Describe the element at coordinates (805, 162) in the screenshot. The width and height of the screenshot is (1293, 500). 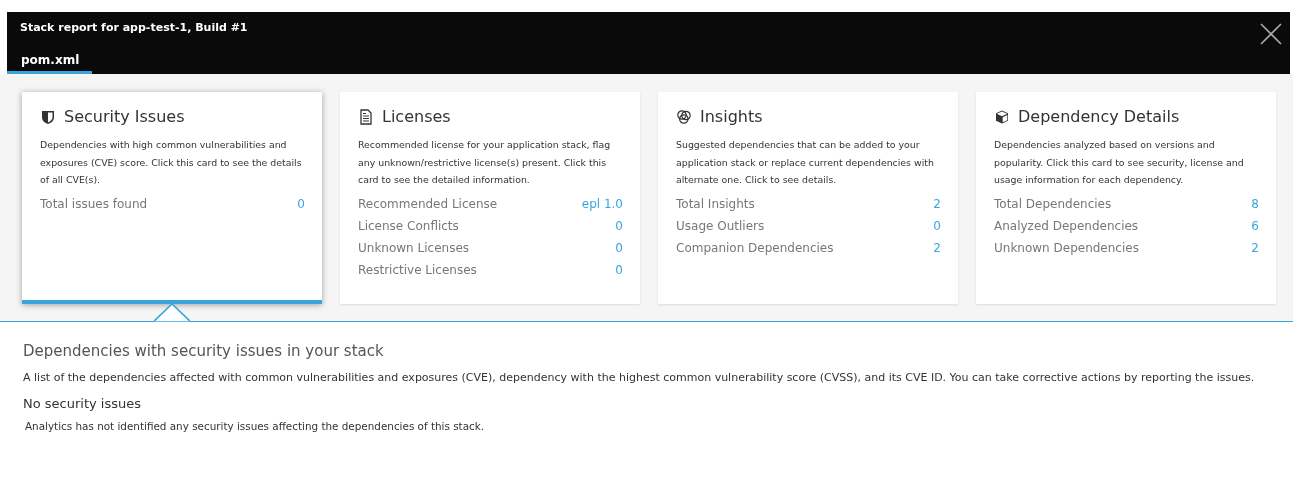
I see `card-description: Suggested dependencies that can be added to your application stack or replace current dependencies with alternate one. Click to see details.` at that location.